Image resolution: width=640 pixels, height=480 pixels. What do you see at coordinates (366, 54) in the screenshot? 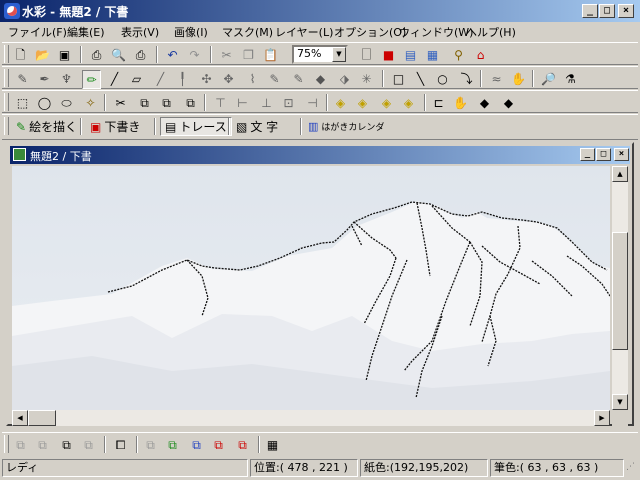
I see `page-icon: 🗌` at bounding box center [366, 54].